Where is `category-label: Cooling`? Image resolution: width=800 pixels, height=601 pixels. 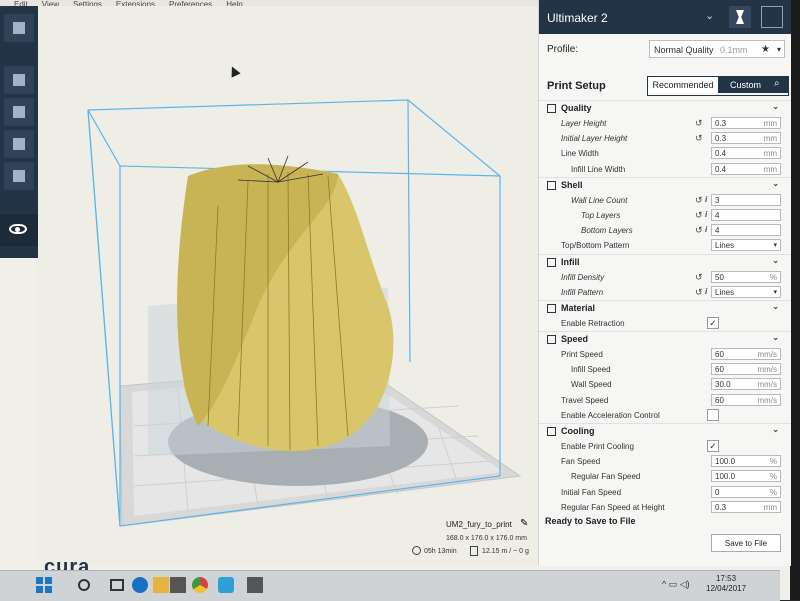 category-label: Cooling is located at coordinates (578, 431).